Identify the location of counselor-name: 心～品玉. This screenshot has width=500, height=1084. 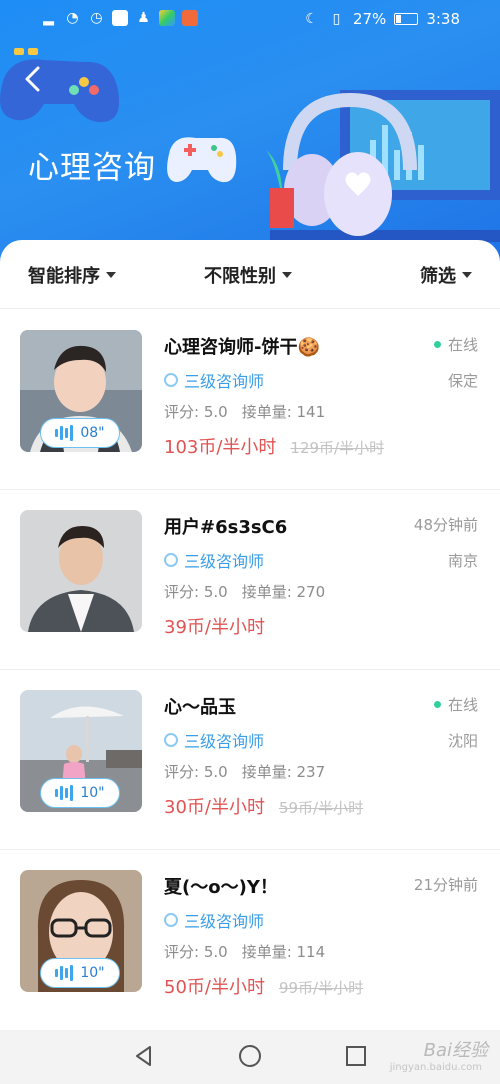
(200, 707).